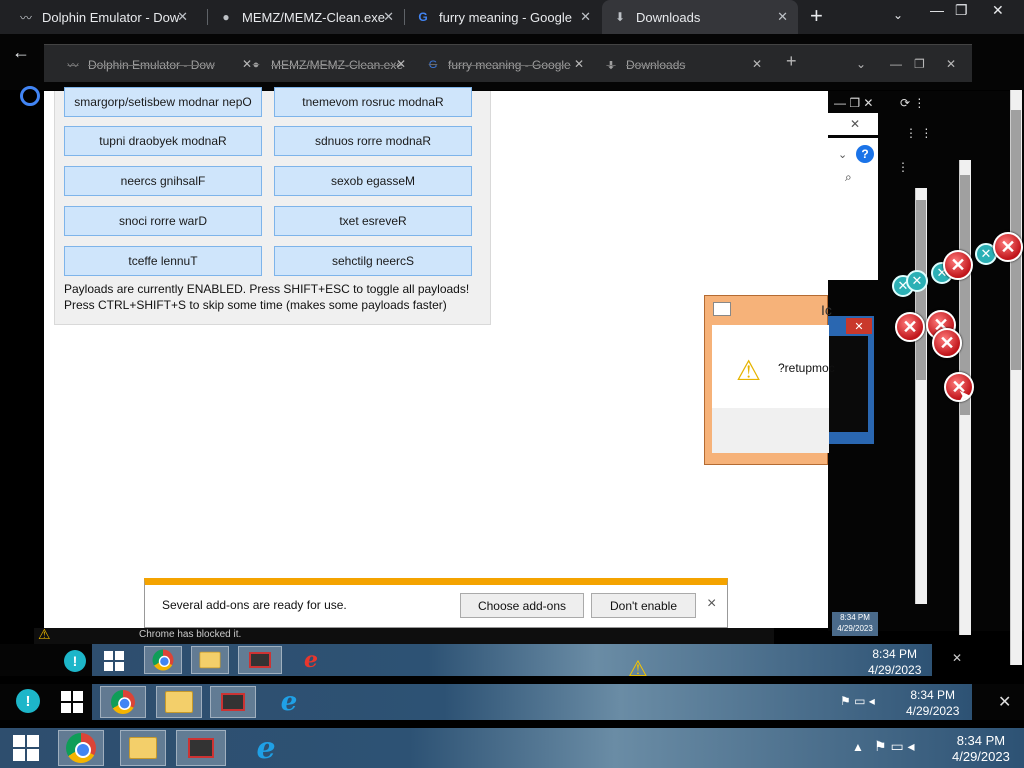 The image size is (1024, 768). I want to click on payload-button: sehctilg neercS, so click(373, 261).